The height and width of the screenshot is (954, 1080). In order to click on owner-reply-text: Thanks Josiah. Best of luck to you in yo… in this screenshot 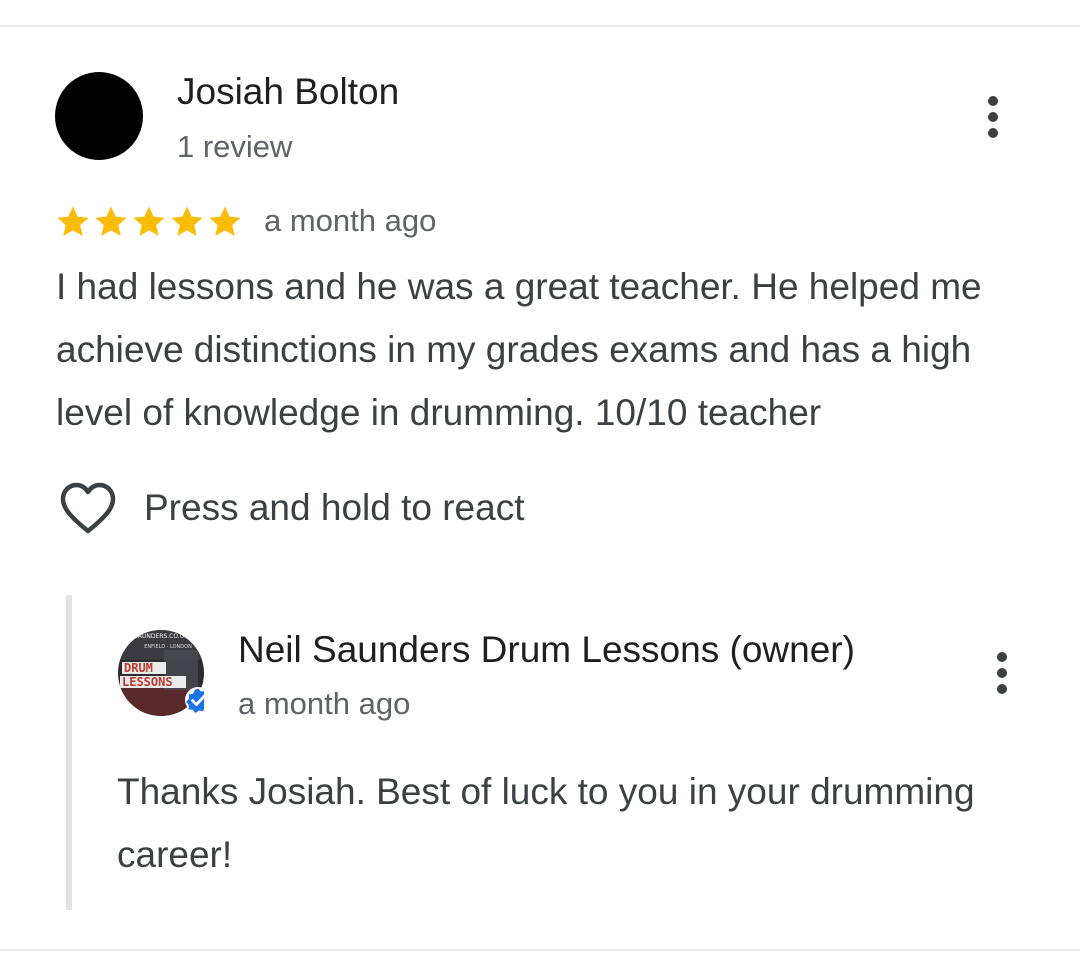, I will do `click(546, 823)`.